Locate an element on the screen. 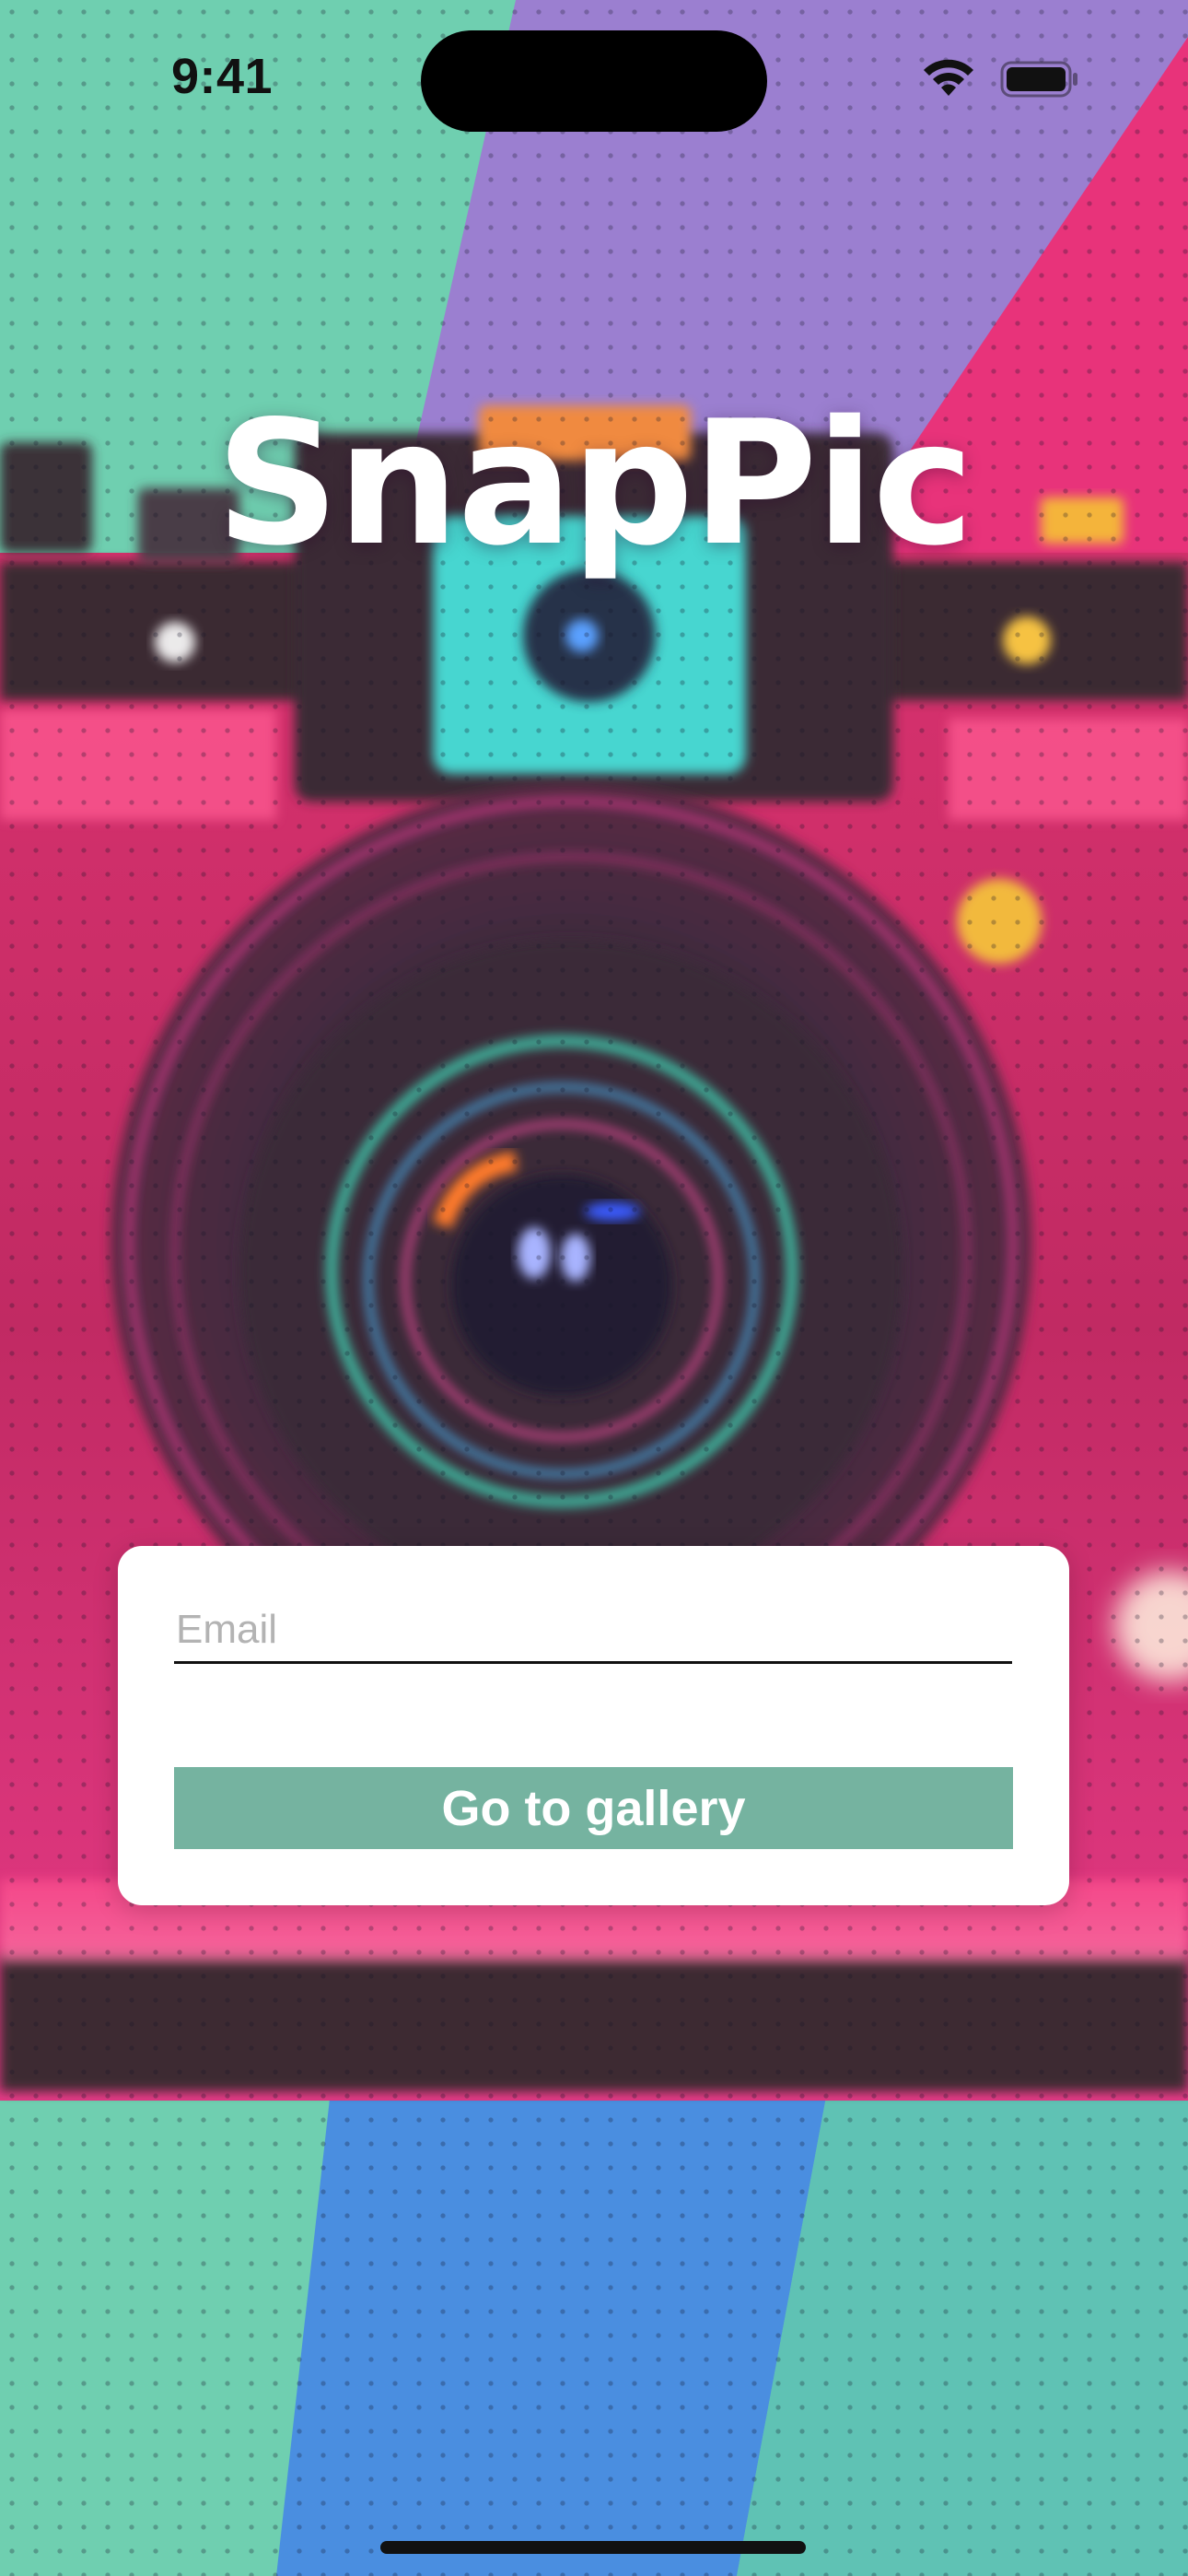  wifi-icon is located at coordinates (948, 77).